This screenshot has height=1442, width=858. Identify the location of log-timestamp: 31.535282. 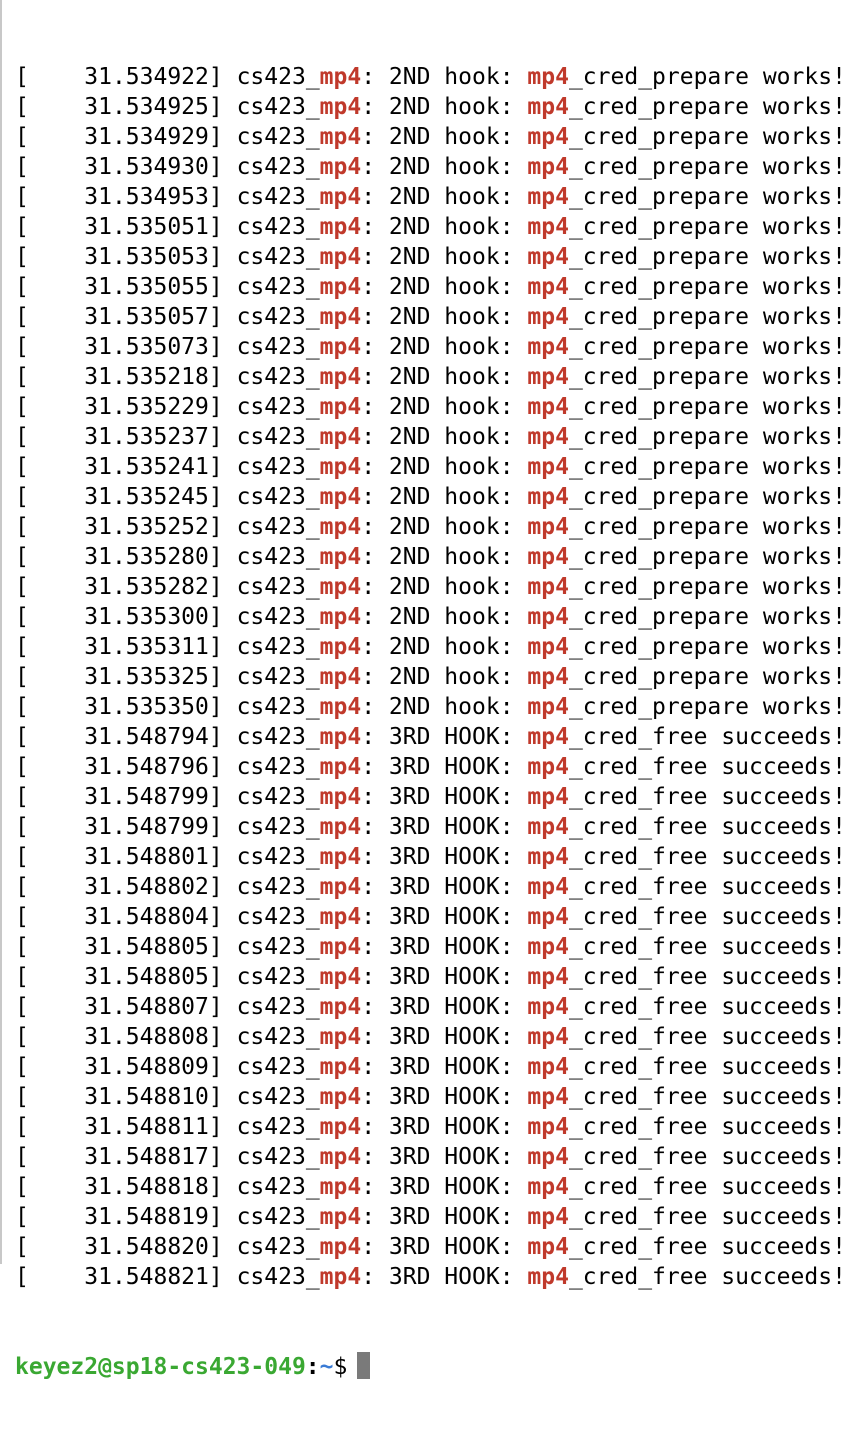
(146, 587).